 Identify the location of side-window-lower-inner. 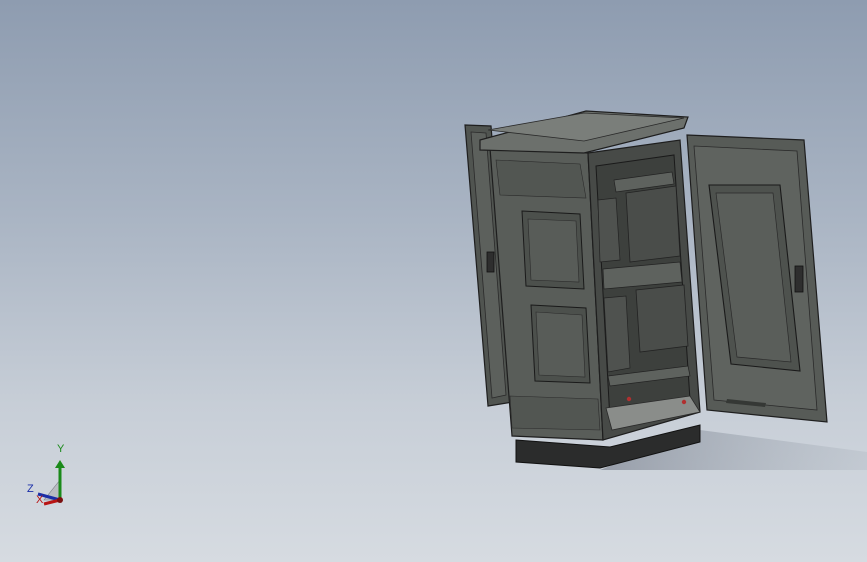
(560, 344).